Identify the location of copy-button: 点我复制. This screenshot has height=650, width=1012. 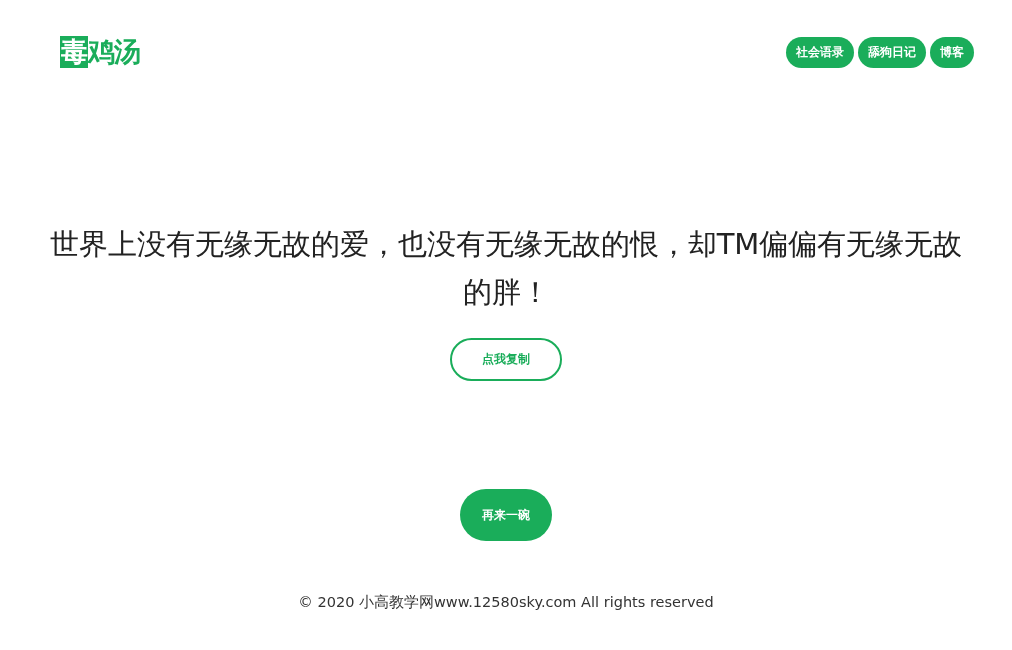
(506, 359).